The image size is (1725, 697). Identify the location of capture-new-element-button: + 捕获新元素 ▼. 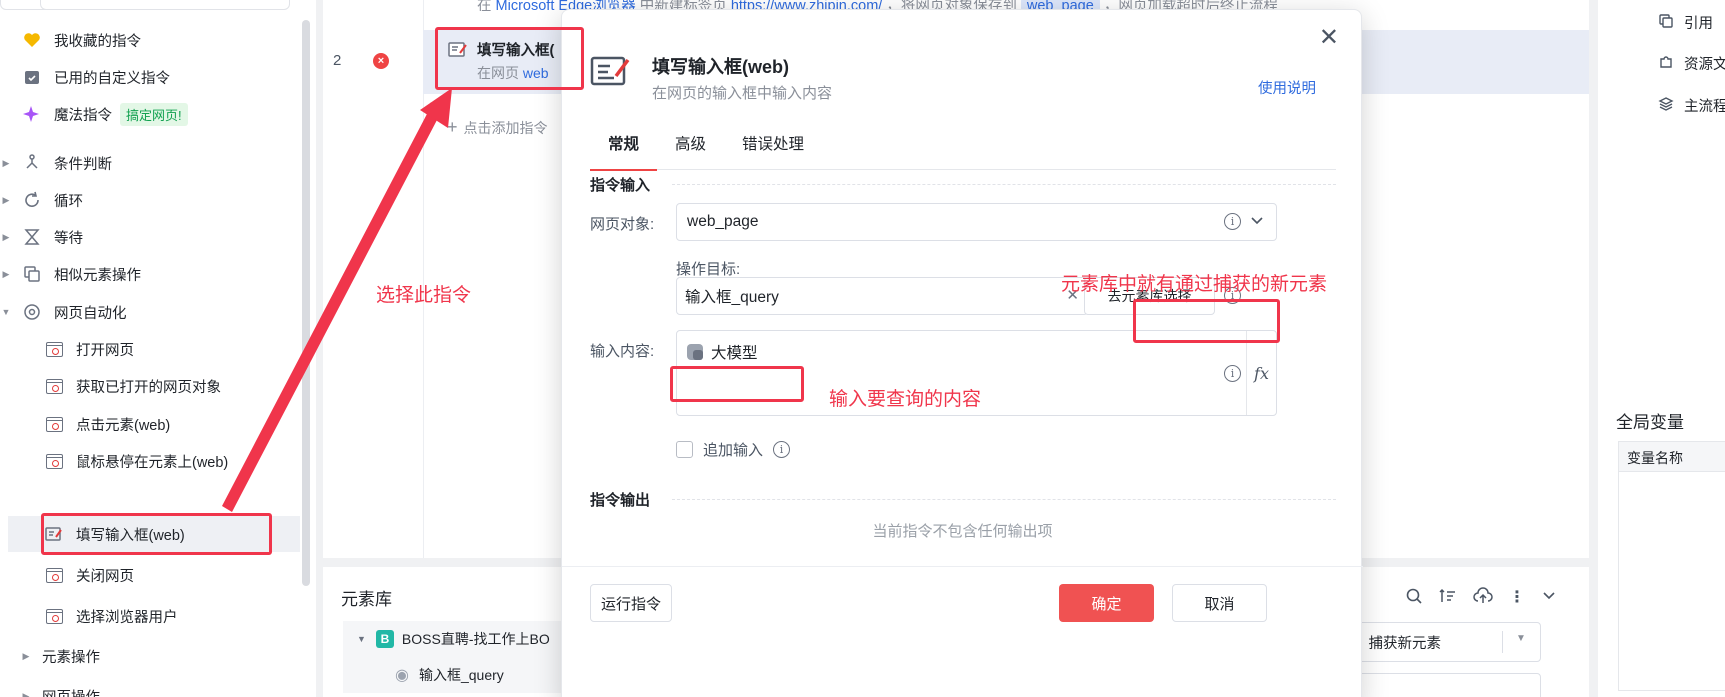
(1436, 642).